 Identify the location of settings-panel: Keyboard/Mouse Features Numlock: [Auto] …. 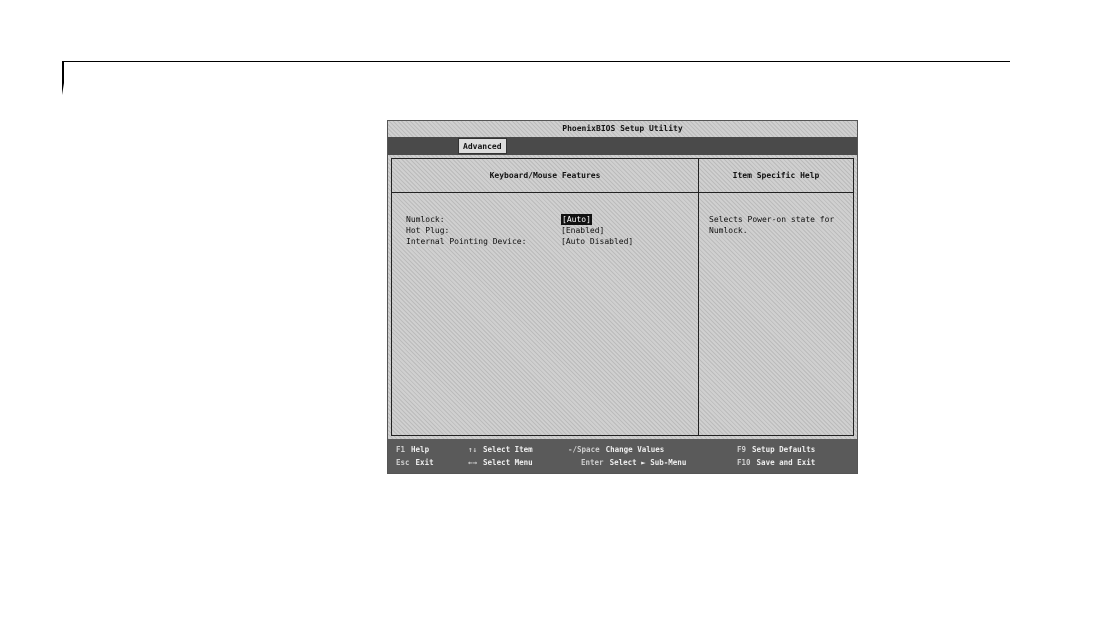
(545, 297).